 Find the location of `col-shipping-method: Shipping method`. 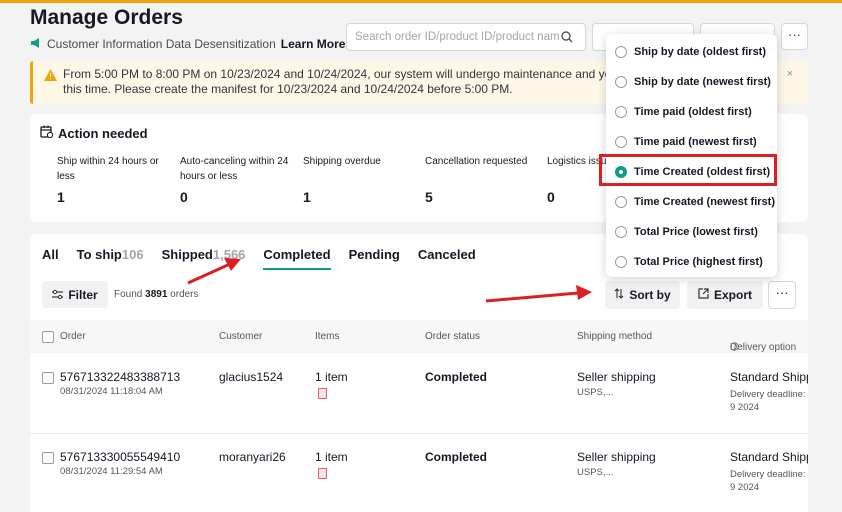

col-shipping-method: Shipping method is located at coordinates (615, 336).